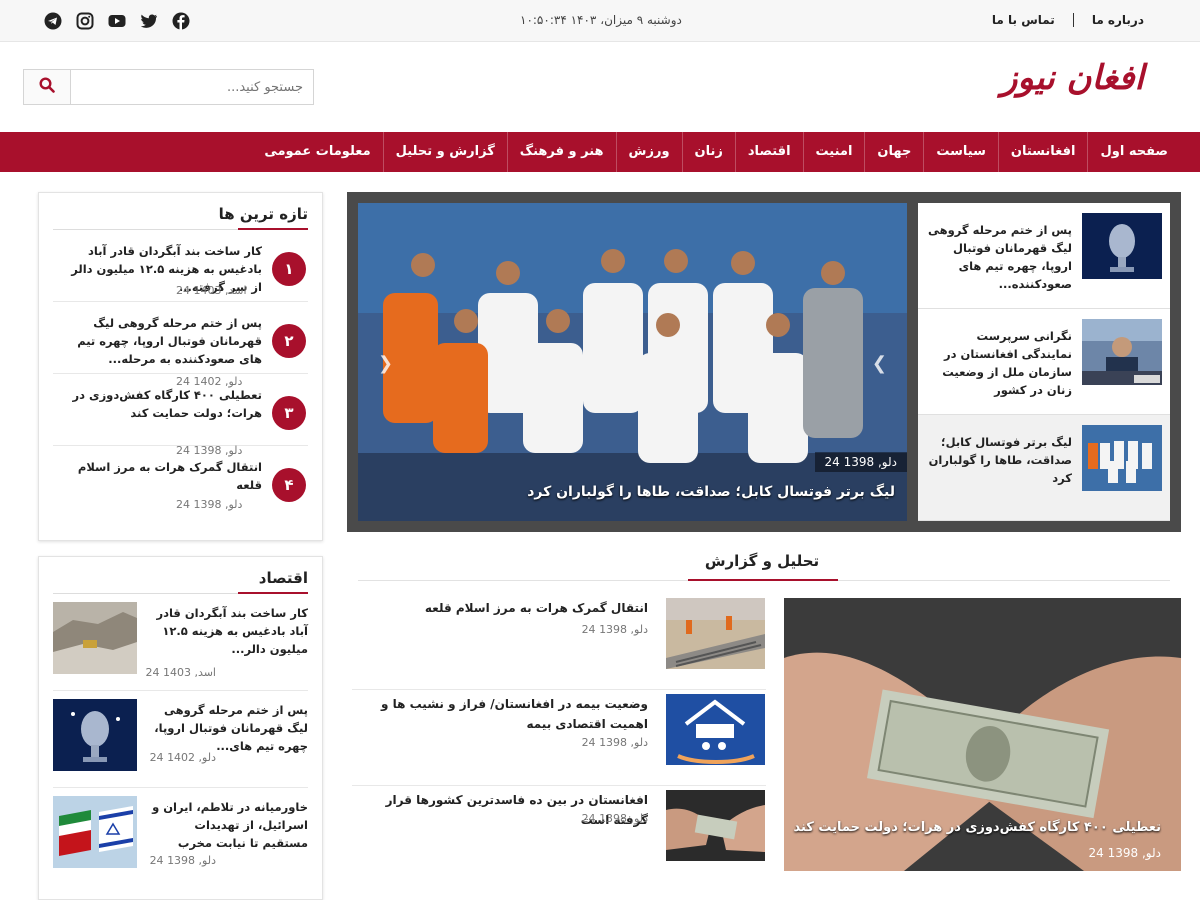  What do you see at coordinates (180, 211) in the screenshot?
I see `latest-news-title: تازه ترین ها` at bounding box center [180, 211].